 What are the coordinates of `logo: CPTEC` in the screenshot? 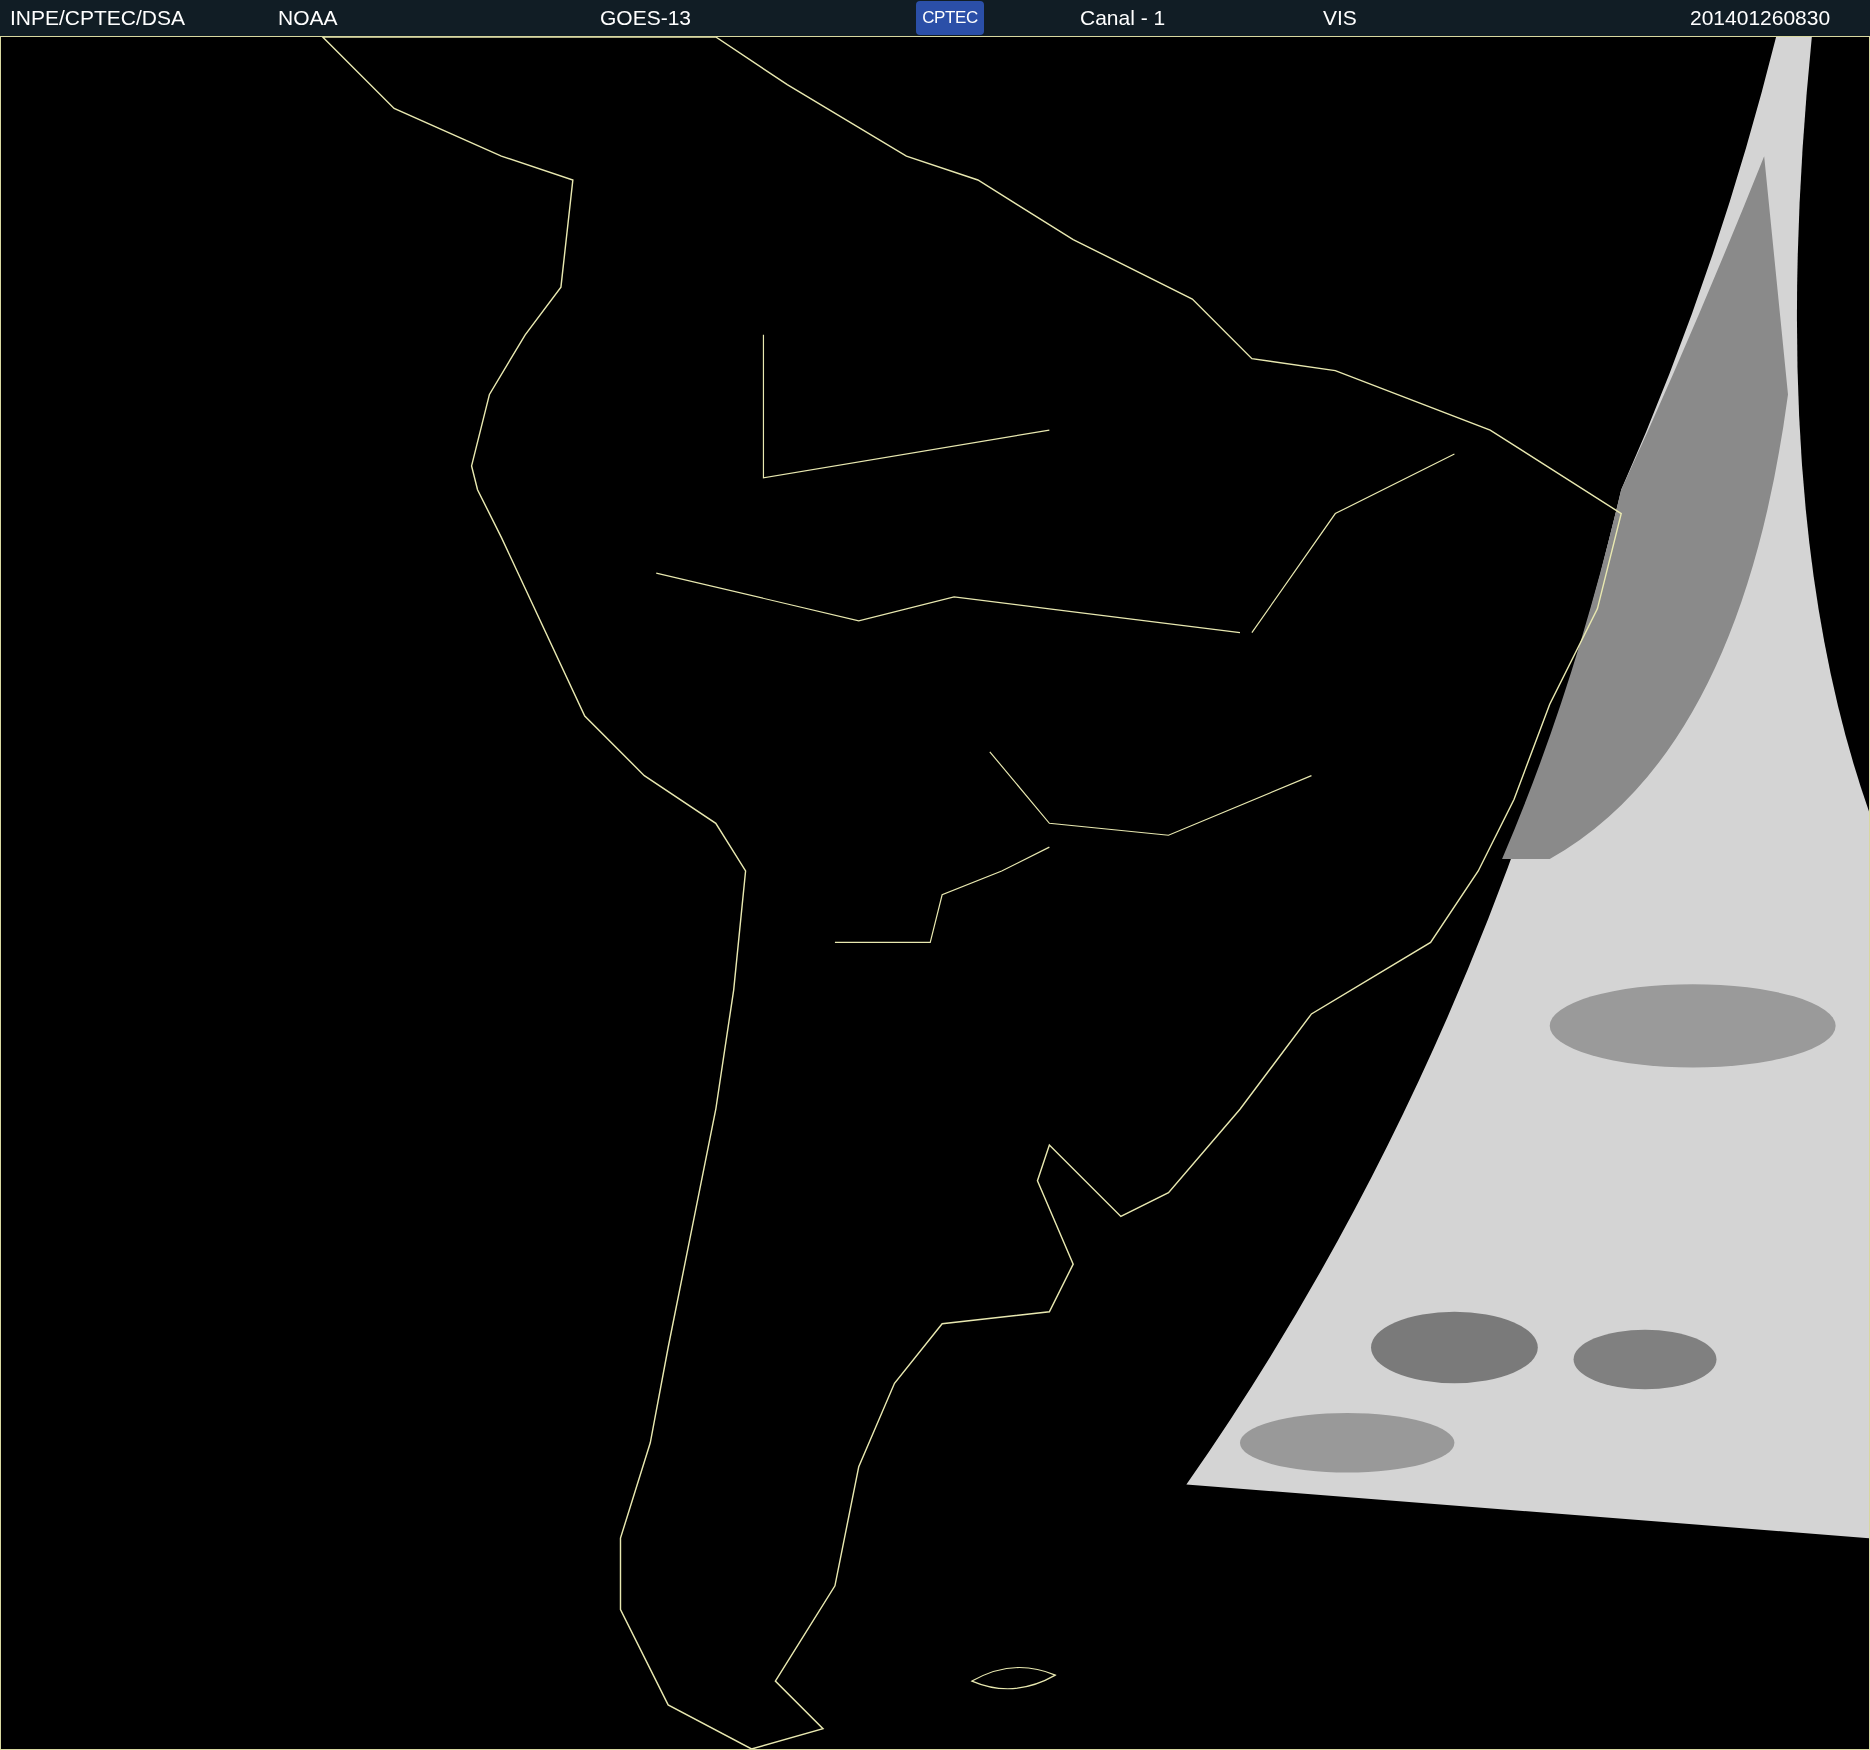 It's located at (950, 18).